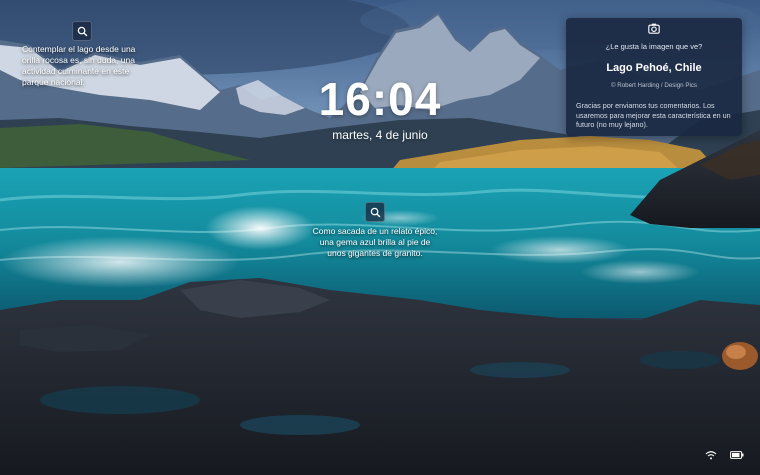 This screenshot has height=475, width=760. What do you see at coordinates (654, 28) in the screenshot?
I see `camera-icon` at bounding box center [654, 28].